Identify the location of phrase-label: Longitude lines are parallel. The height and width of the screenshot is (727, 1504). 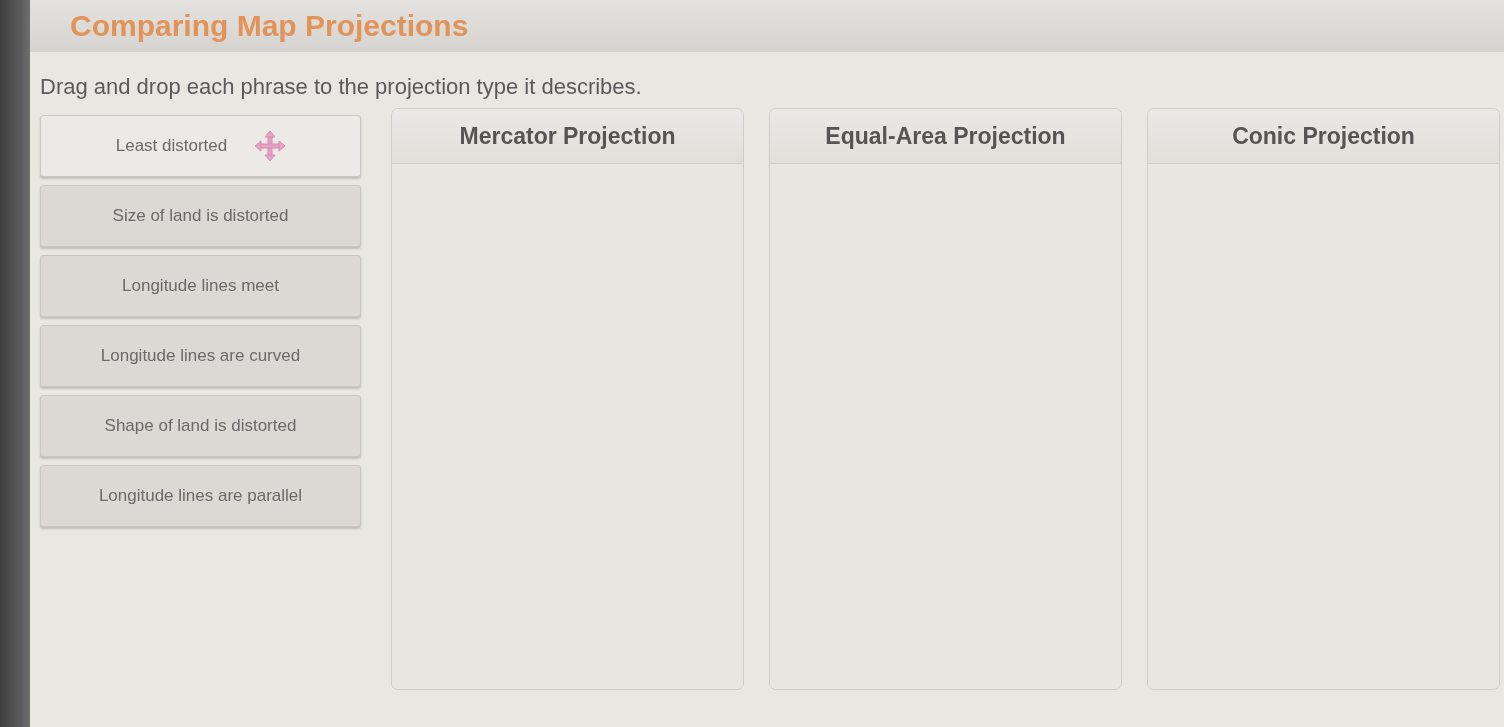
(200, 496).